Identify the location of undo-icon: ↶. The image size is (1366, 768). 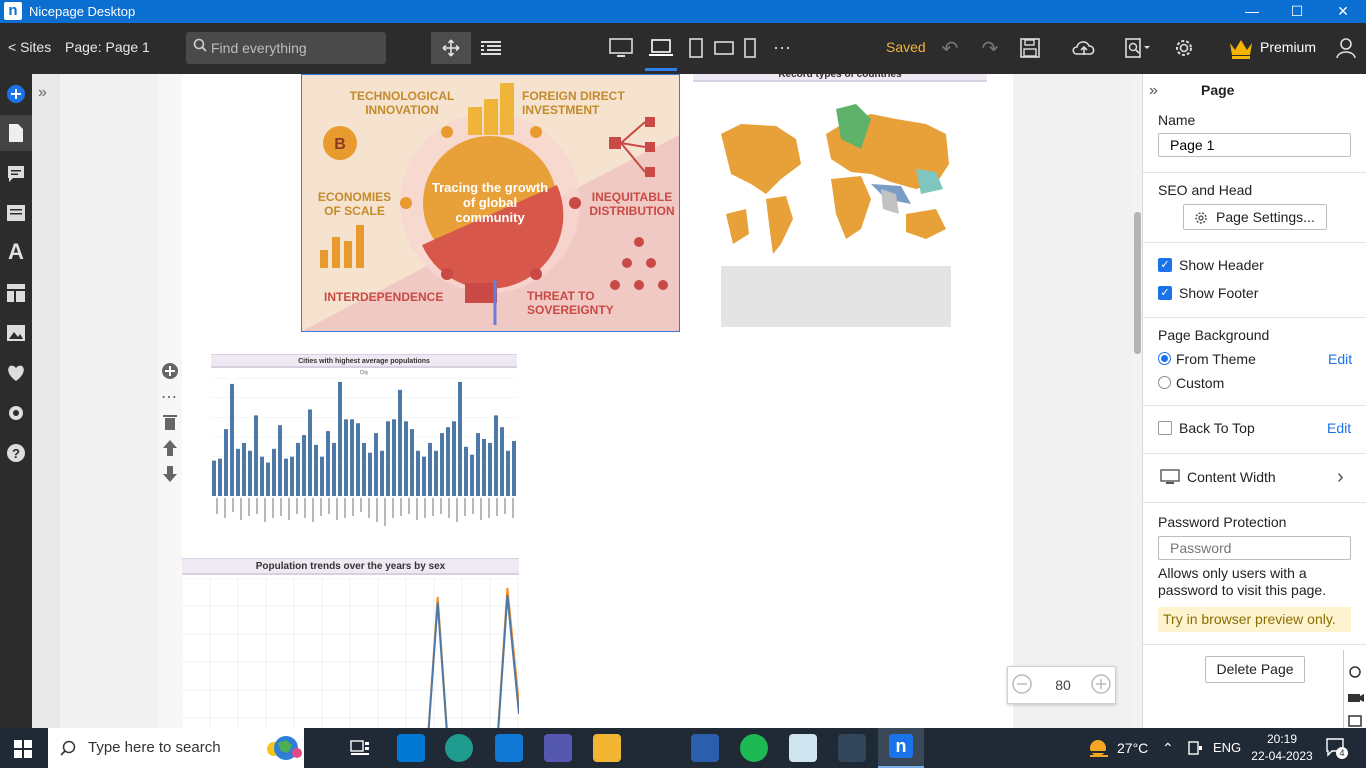
(950, 48).